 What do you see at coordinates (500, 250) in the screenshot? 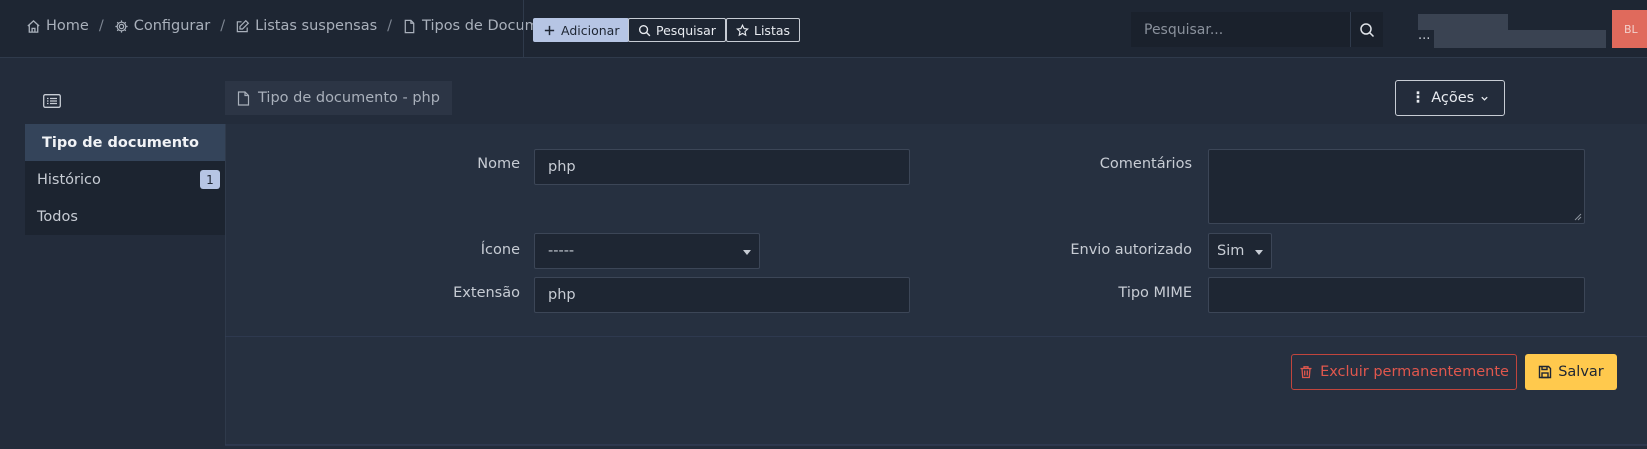
I see `icone-label: Ícone` at bounding box center [500, 250].